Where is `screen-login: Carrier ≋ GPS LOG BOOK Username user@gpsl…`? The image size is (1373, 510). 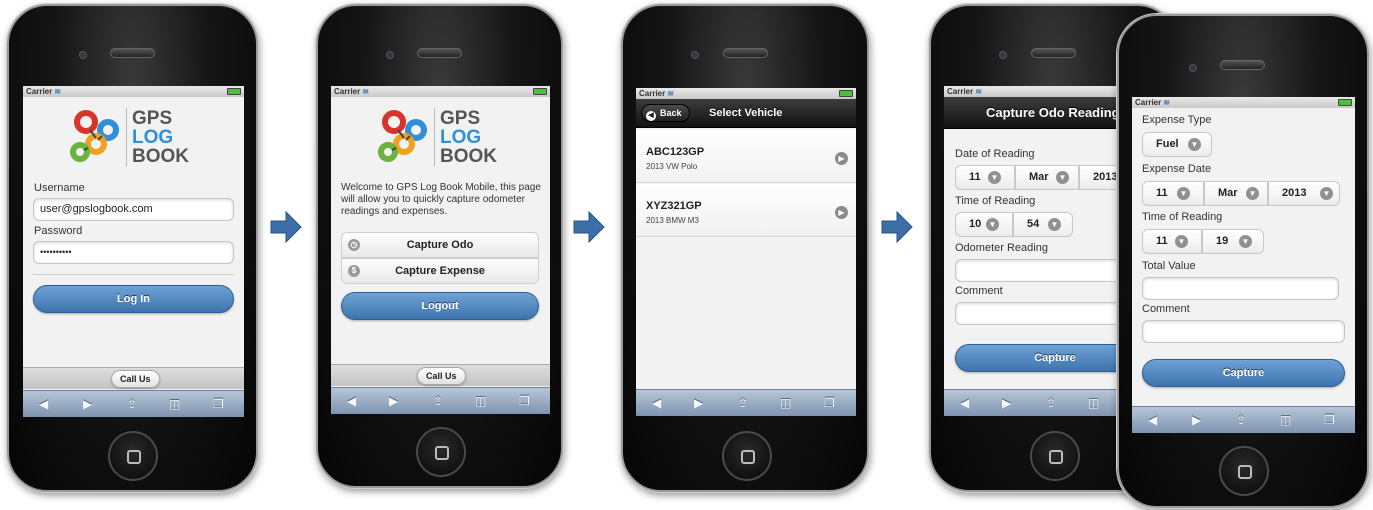 screen-login: Carrier ≋ GPS LOG BOOK Username user@gpsl… is located at coordinates (133, 251).